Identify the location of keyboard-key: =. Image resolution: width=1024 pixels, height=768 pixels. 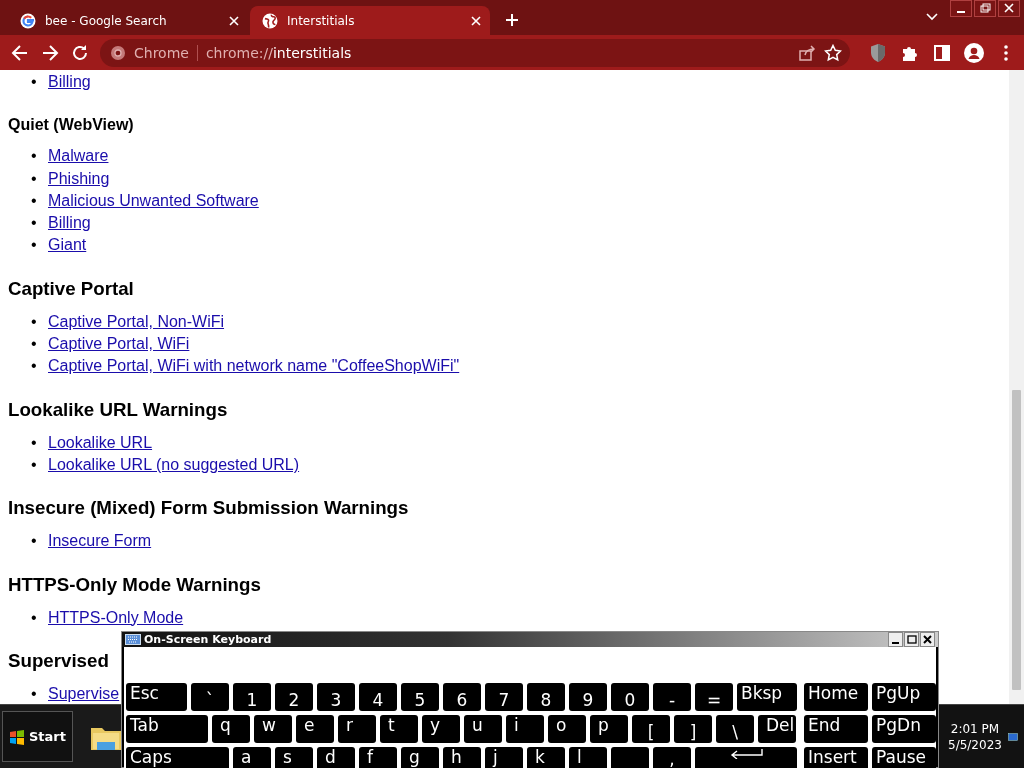
(714, 697).